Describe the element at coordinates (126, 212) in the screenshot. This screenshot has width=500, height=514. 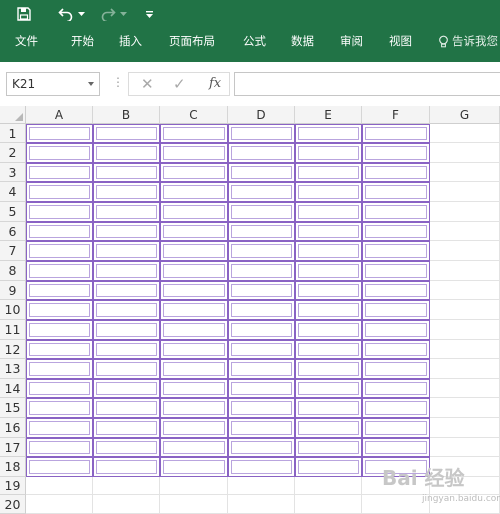
I see `cell-b5` at that location.